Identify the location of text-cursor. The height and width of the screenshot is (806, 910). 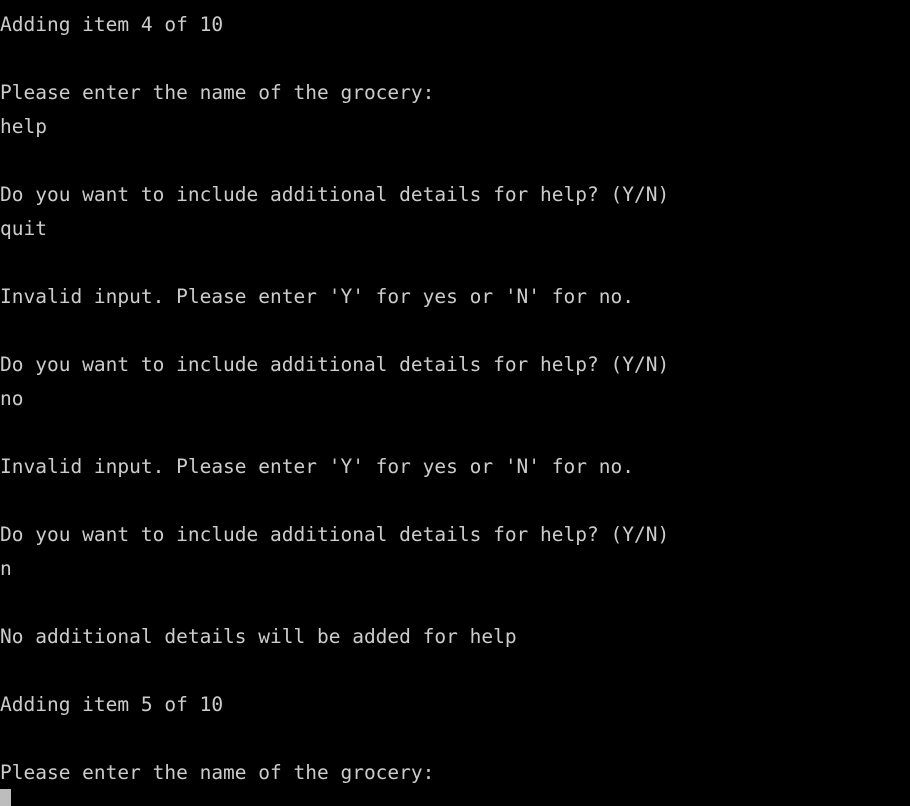
(5, 797).